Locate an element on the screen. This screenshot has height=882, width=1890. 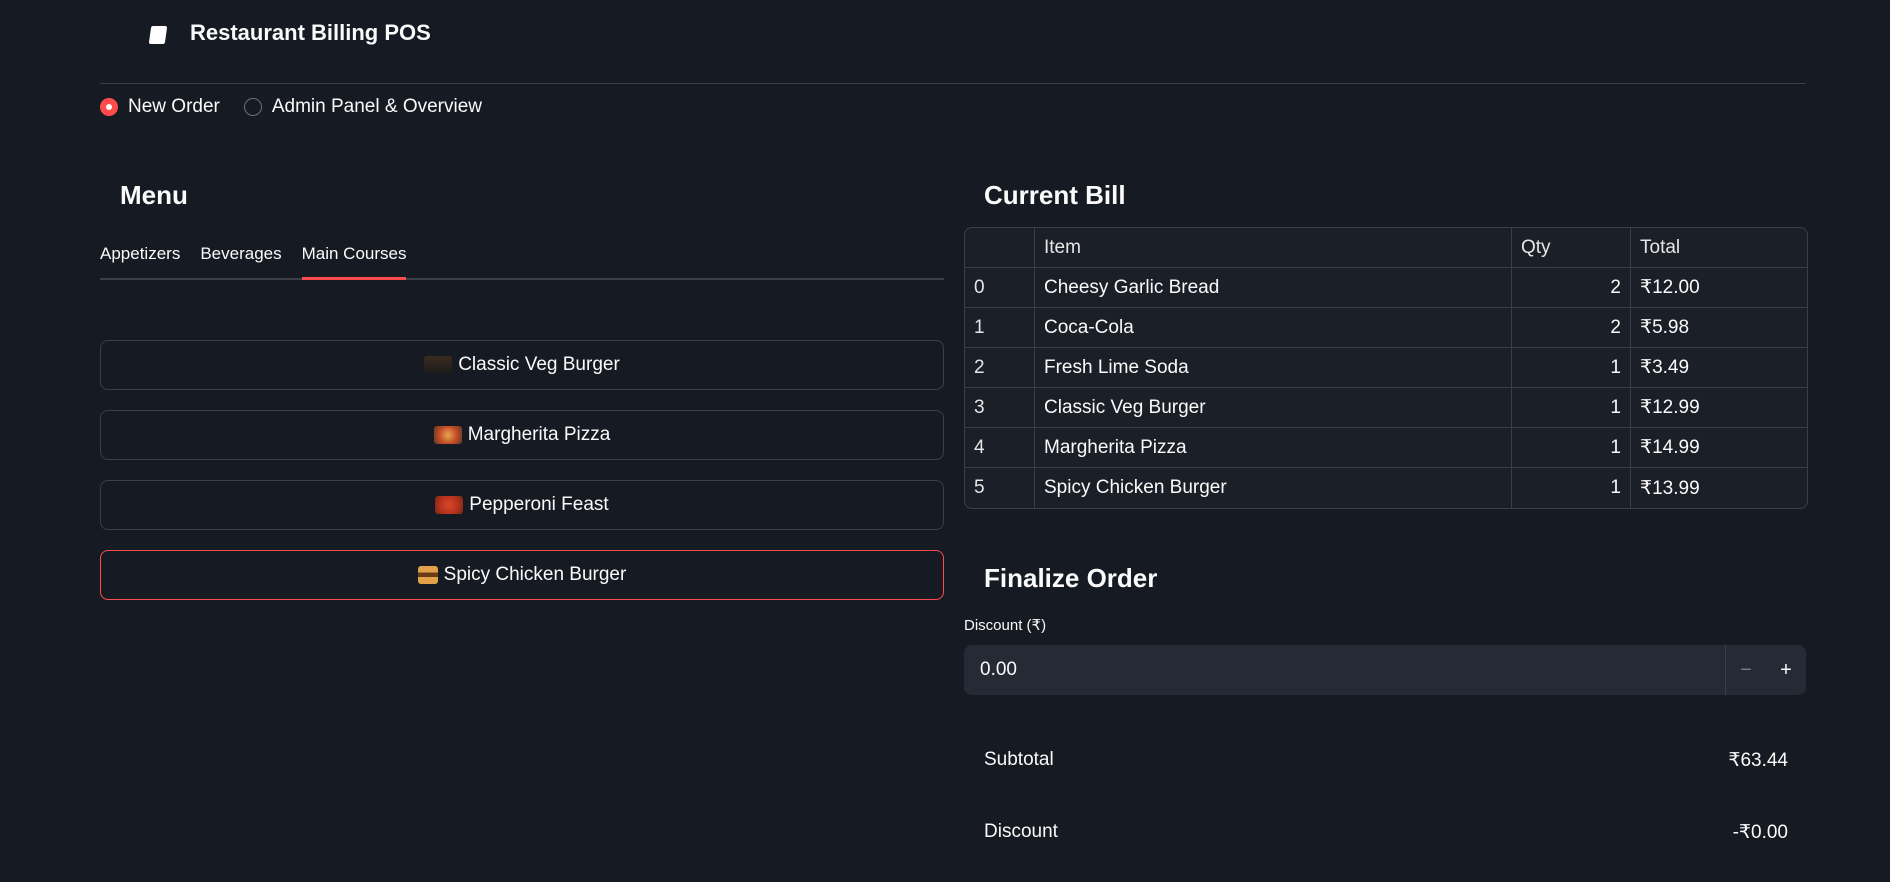
menu-item-label: Spicy Chicken Burger is located at coordinates (535, 574).